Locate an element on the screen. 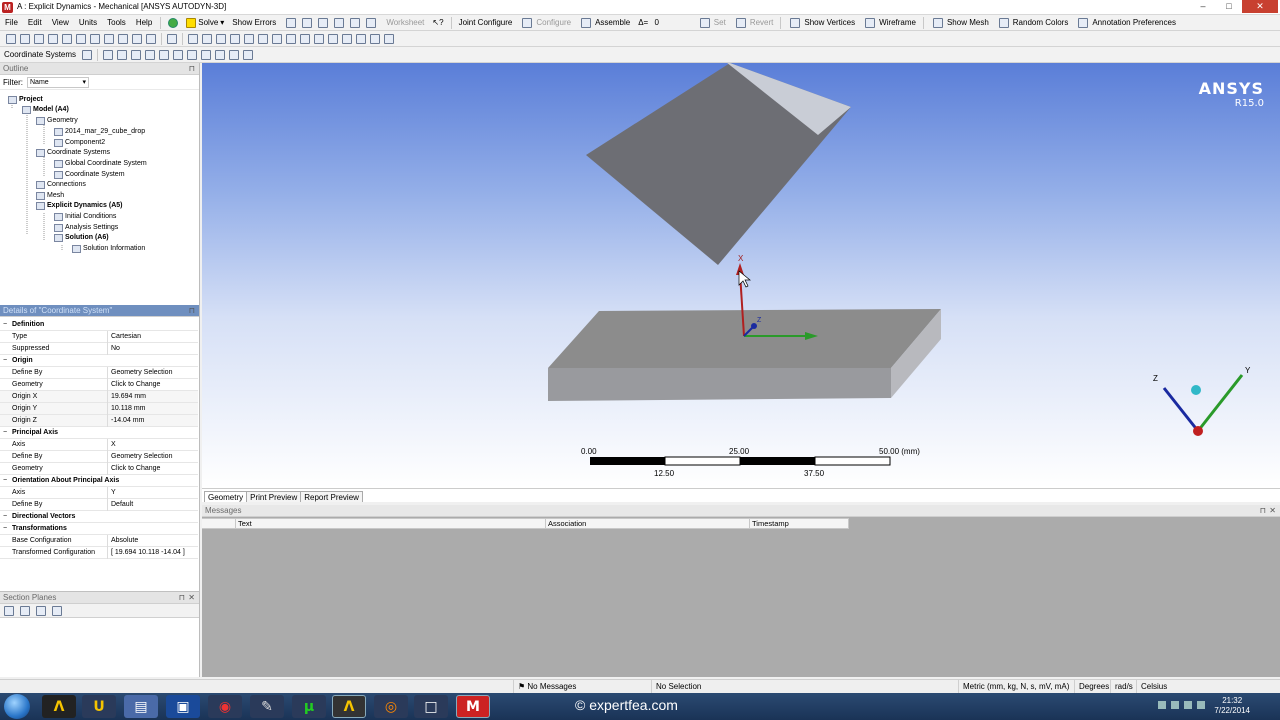 The height and width of the screenshot is (720, 1280). column-text: Text is located at coordinates (391, 523).